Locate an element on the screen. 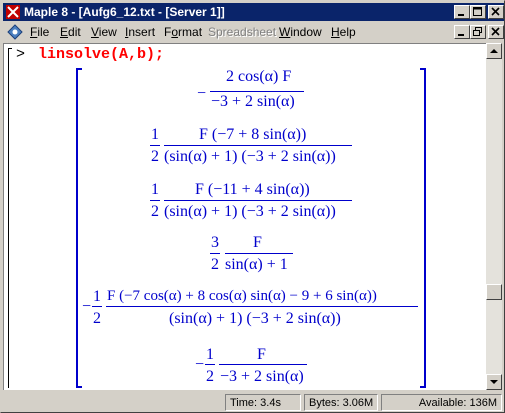 The width and height of the screenshot is (505, 413). vector-left-bracket is located at coordinates (79, 228).